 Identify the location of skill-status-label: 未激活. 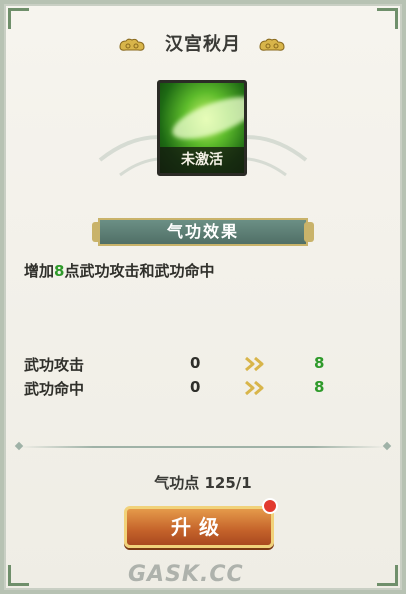
(202, 160).